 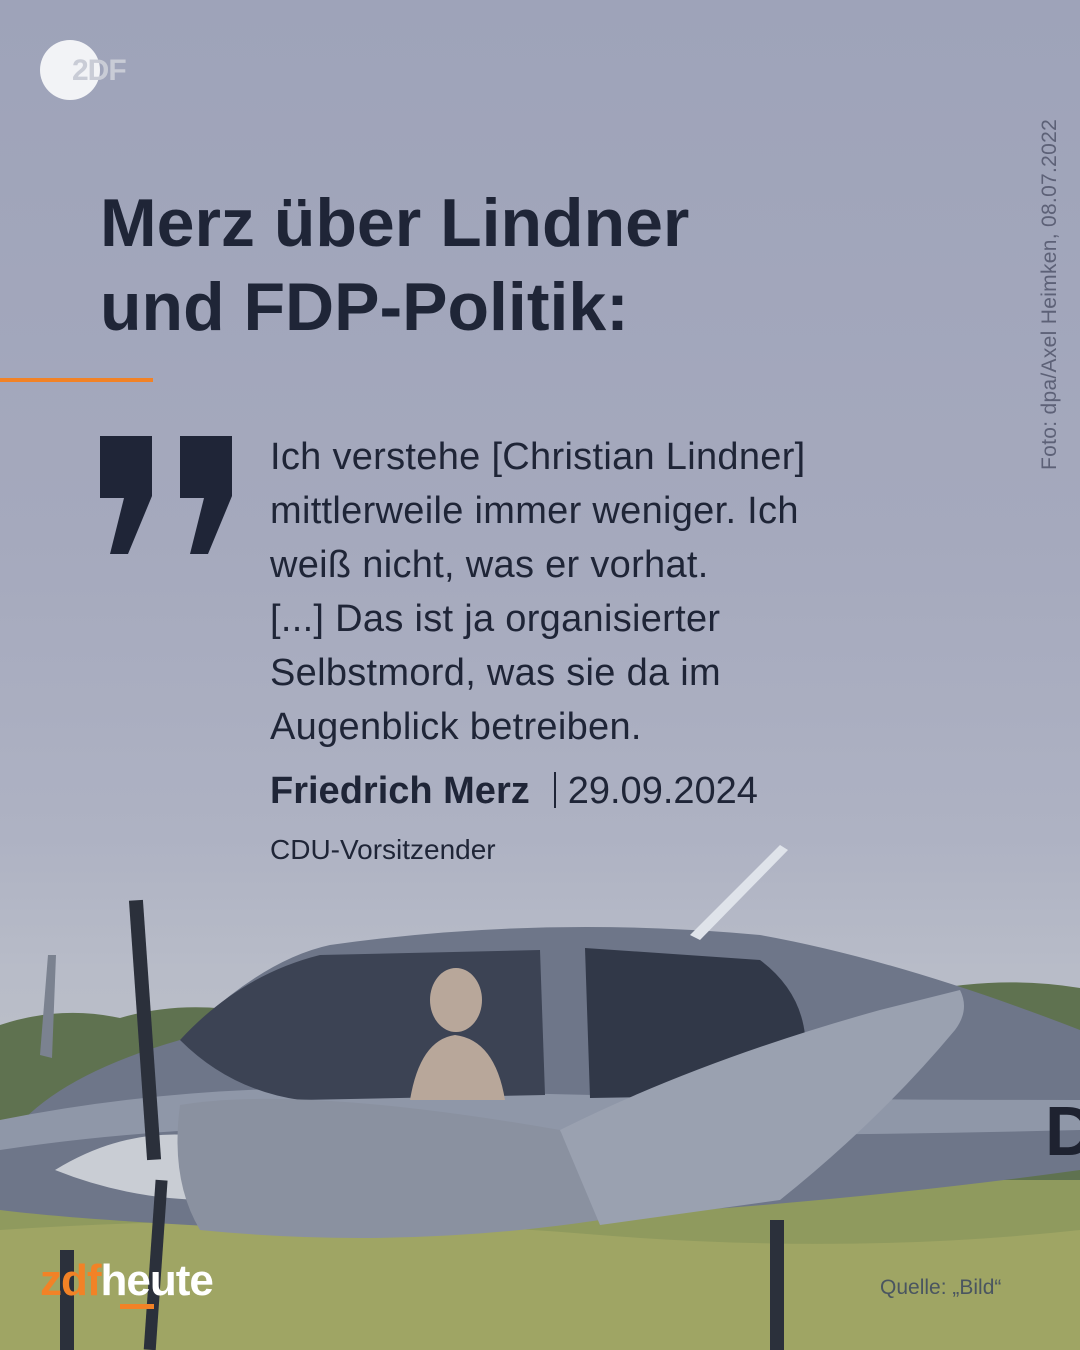 What do you see at coordinates (495, 619) in the screenshot?
I see `quote-line: [...] Das ist ja organisierter` at bounding box center [495, 619].